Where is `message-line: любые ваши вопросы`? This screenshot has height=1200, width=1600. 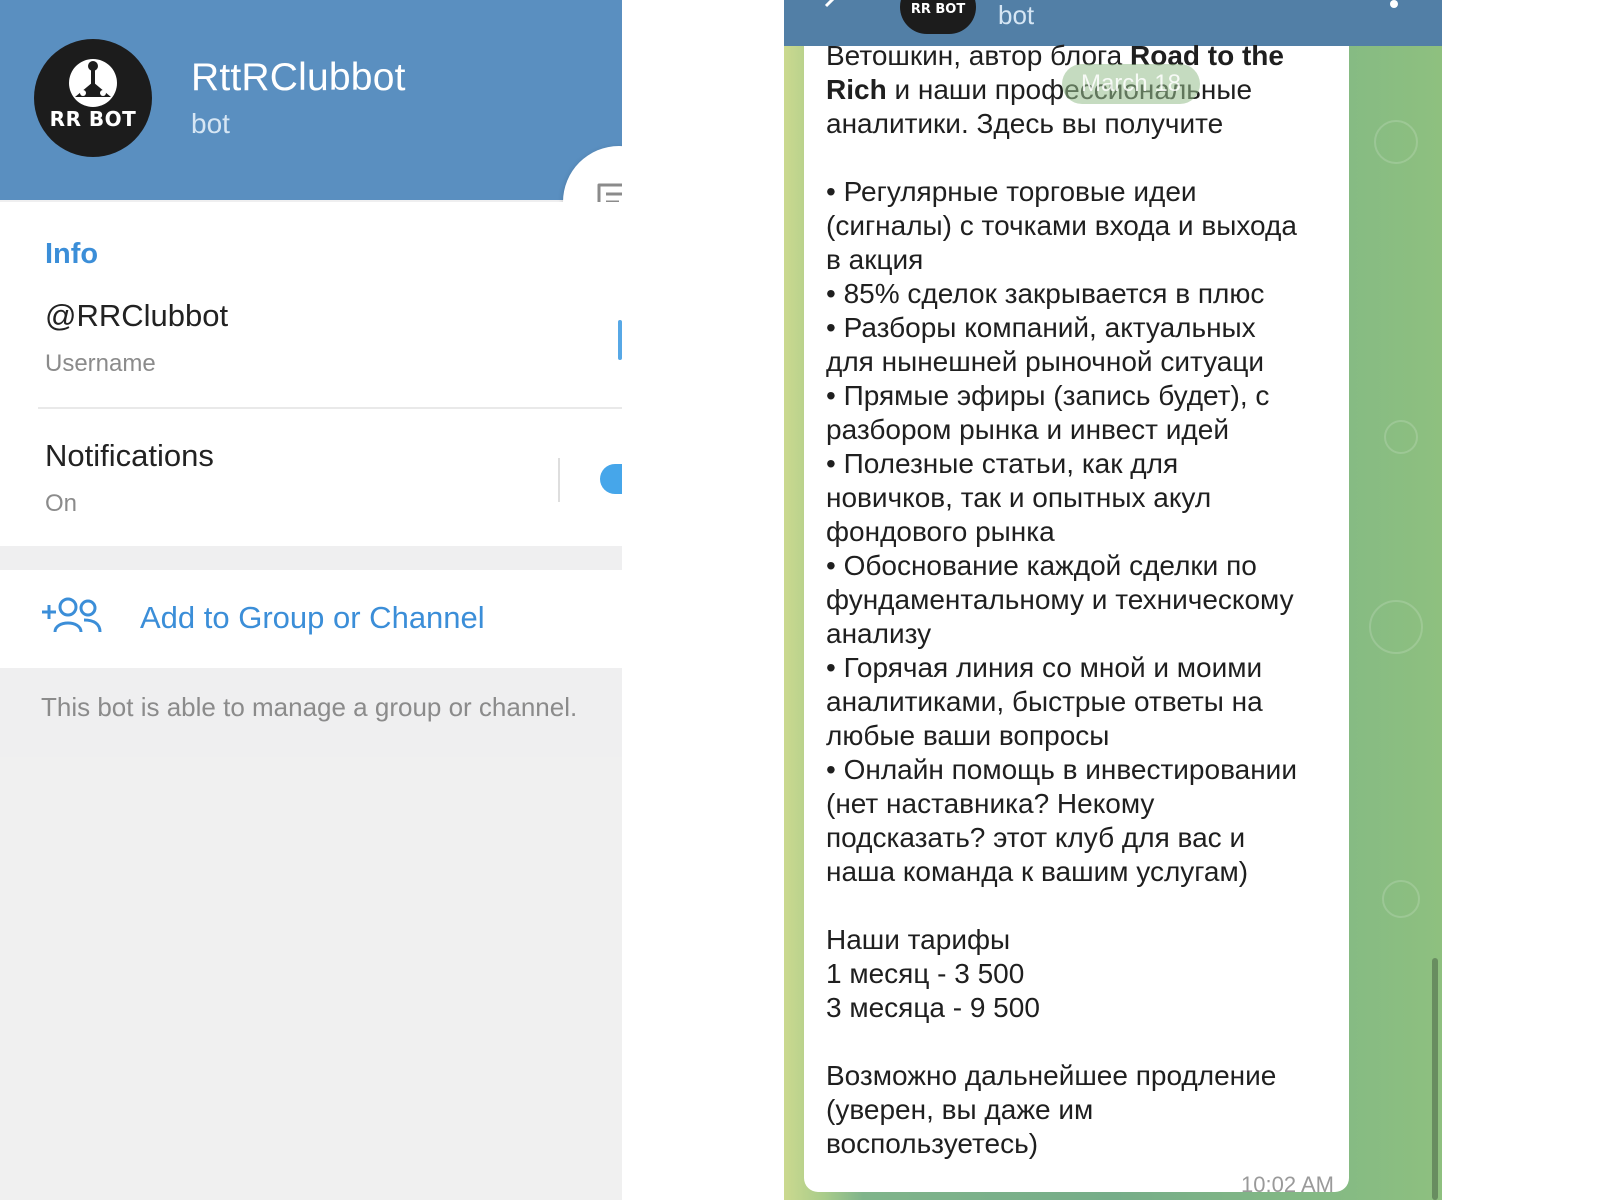 message-line: любые ваши вопросы is located at coordinates (967, 736).